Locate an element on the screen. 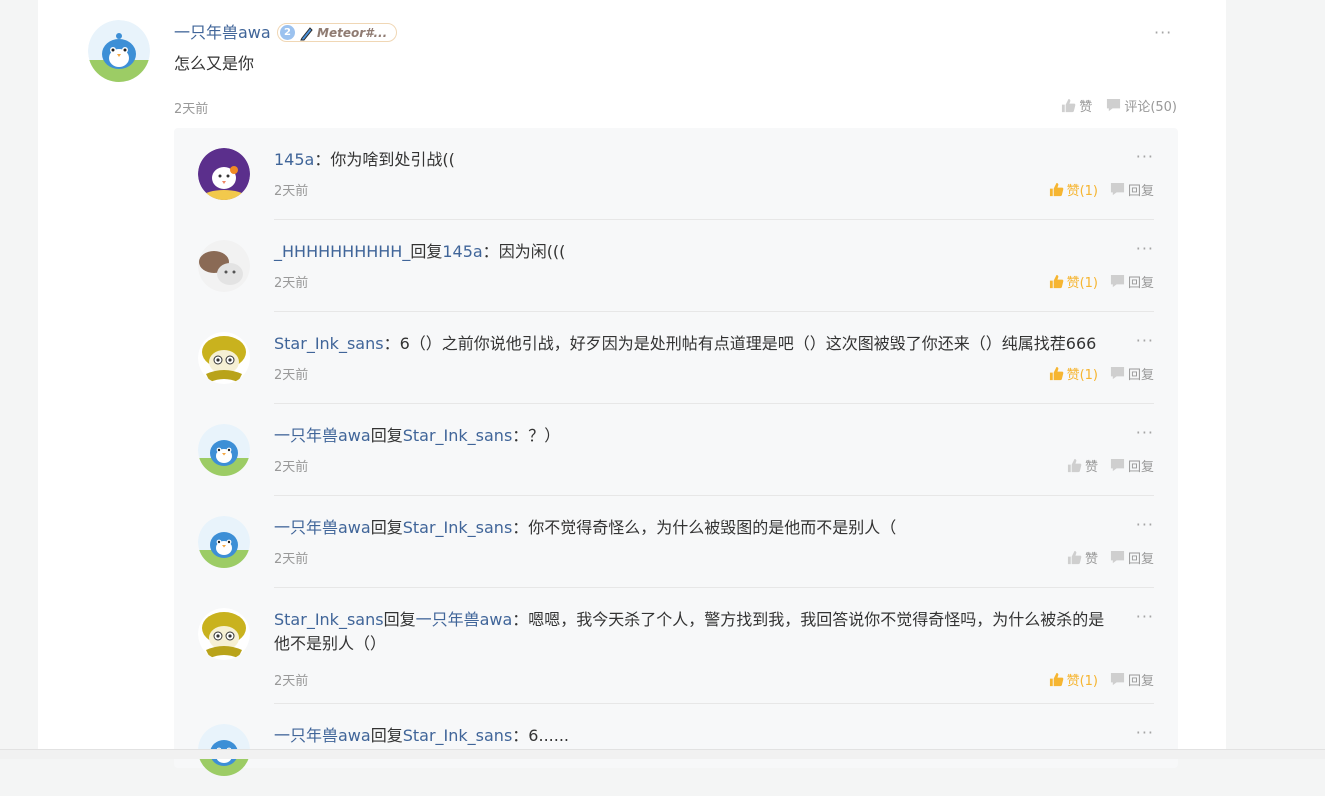 The image size is (1325, 796). reply-text: 一只年兽awa回复Star_Ink_sans：？） is located at coordinates (696, 436).